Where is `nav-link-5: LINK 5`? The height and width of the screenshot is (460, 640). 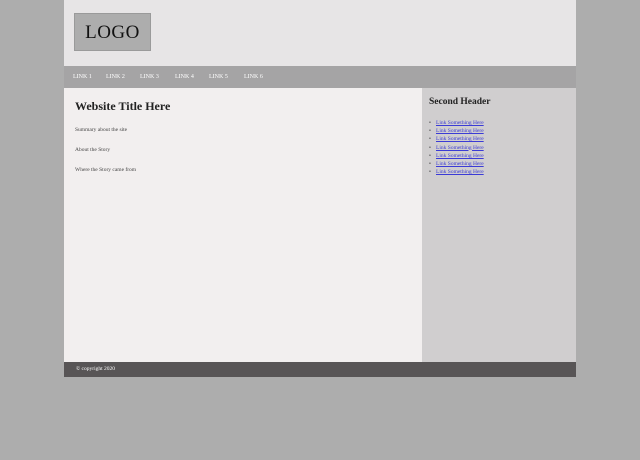 nav-link-5: LINK 5 is located at coordinates (218, 77).